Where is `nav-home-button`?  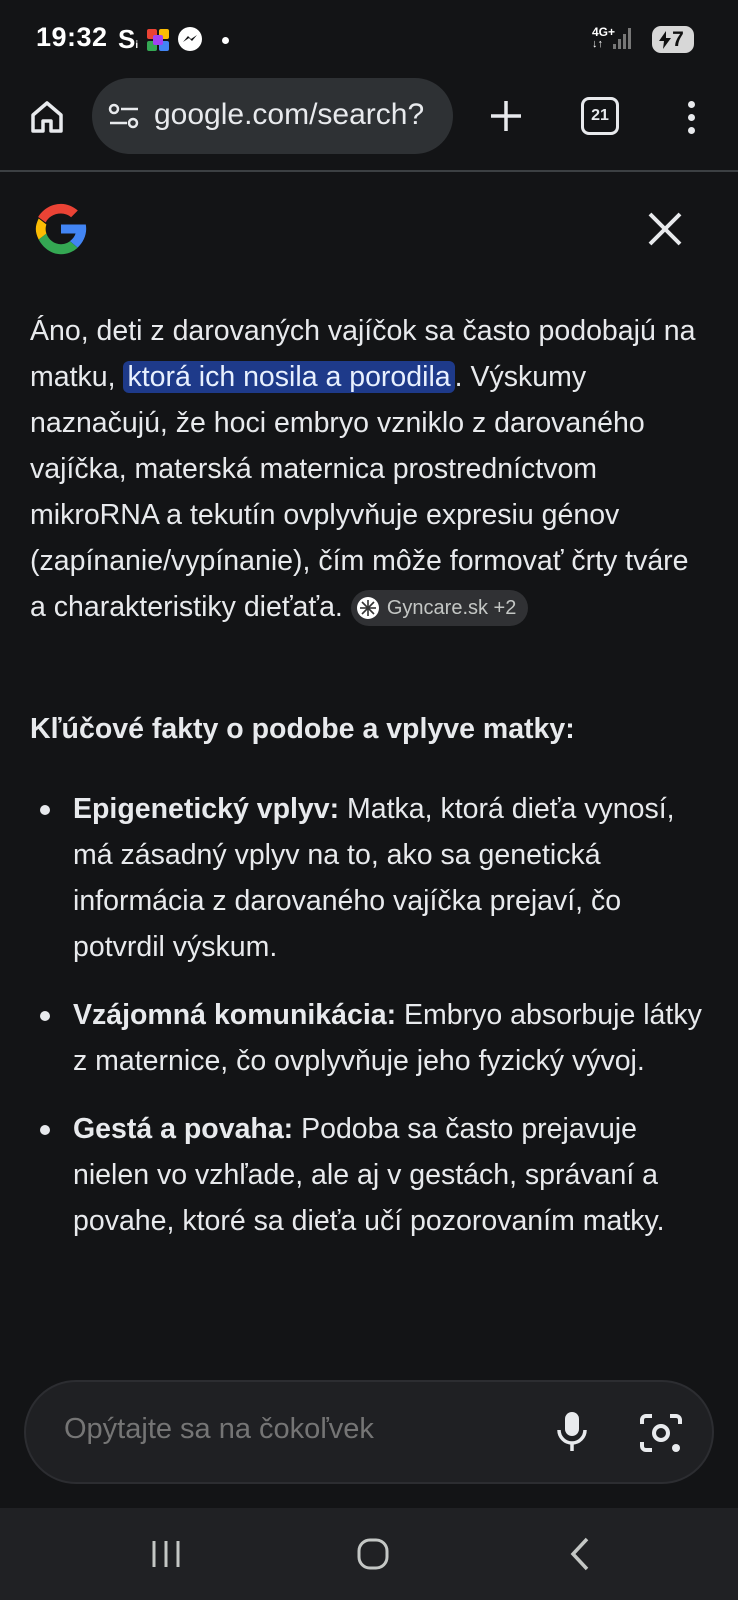
nav-home-button is located at coordinates (373, 1554).